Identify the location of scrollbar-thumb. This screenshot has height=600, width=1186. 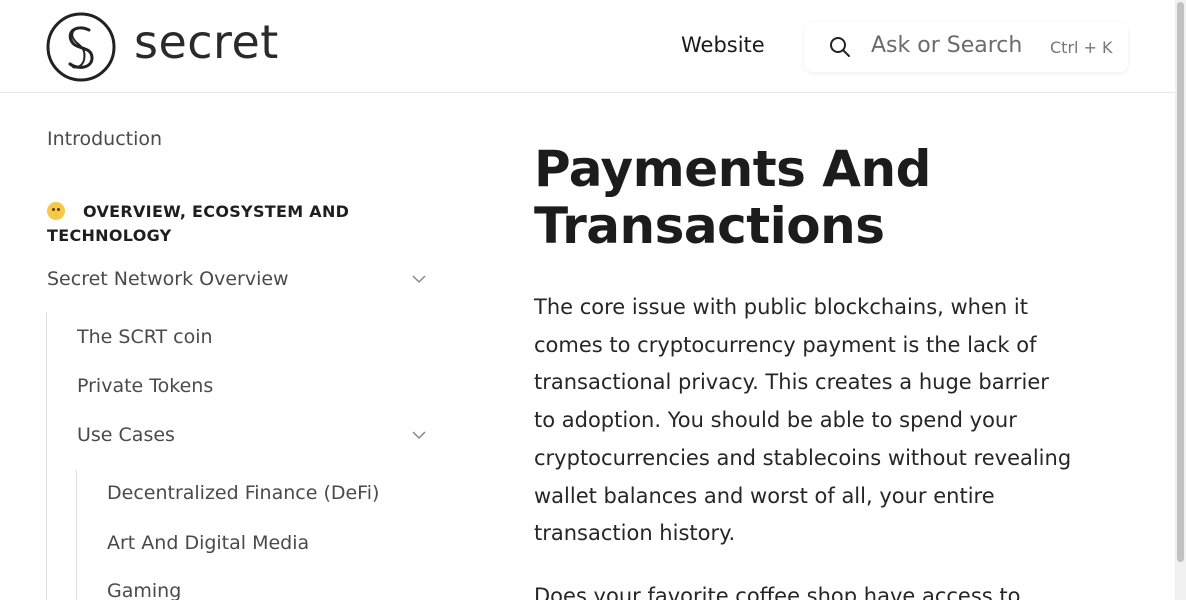
(1180, 282).